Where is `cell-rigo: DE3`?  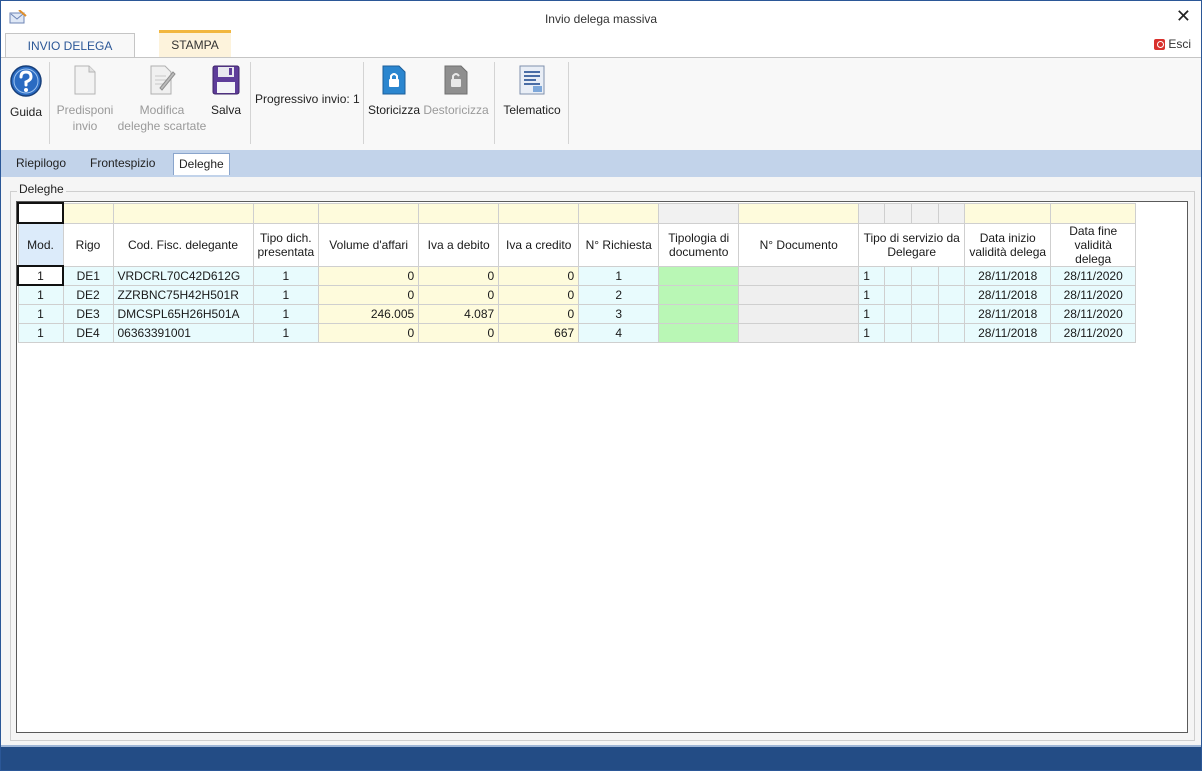
cell-rigo: DE3 is located at coordinates (88, 313).